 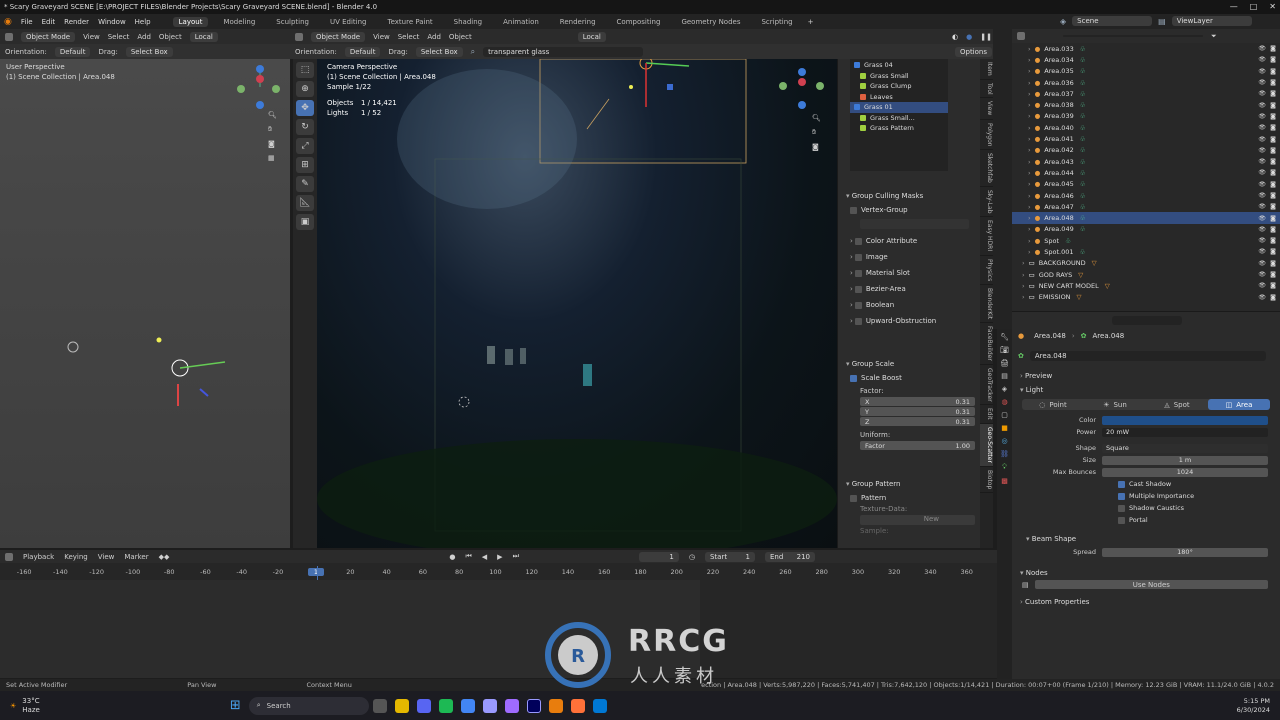 What do you see at coordinates (776, 22) in the screenshot?
I see `tab-scripting: Scripting` at bounding box center [776, 22].